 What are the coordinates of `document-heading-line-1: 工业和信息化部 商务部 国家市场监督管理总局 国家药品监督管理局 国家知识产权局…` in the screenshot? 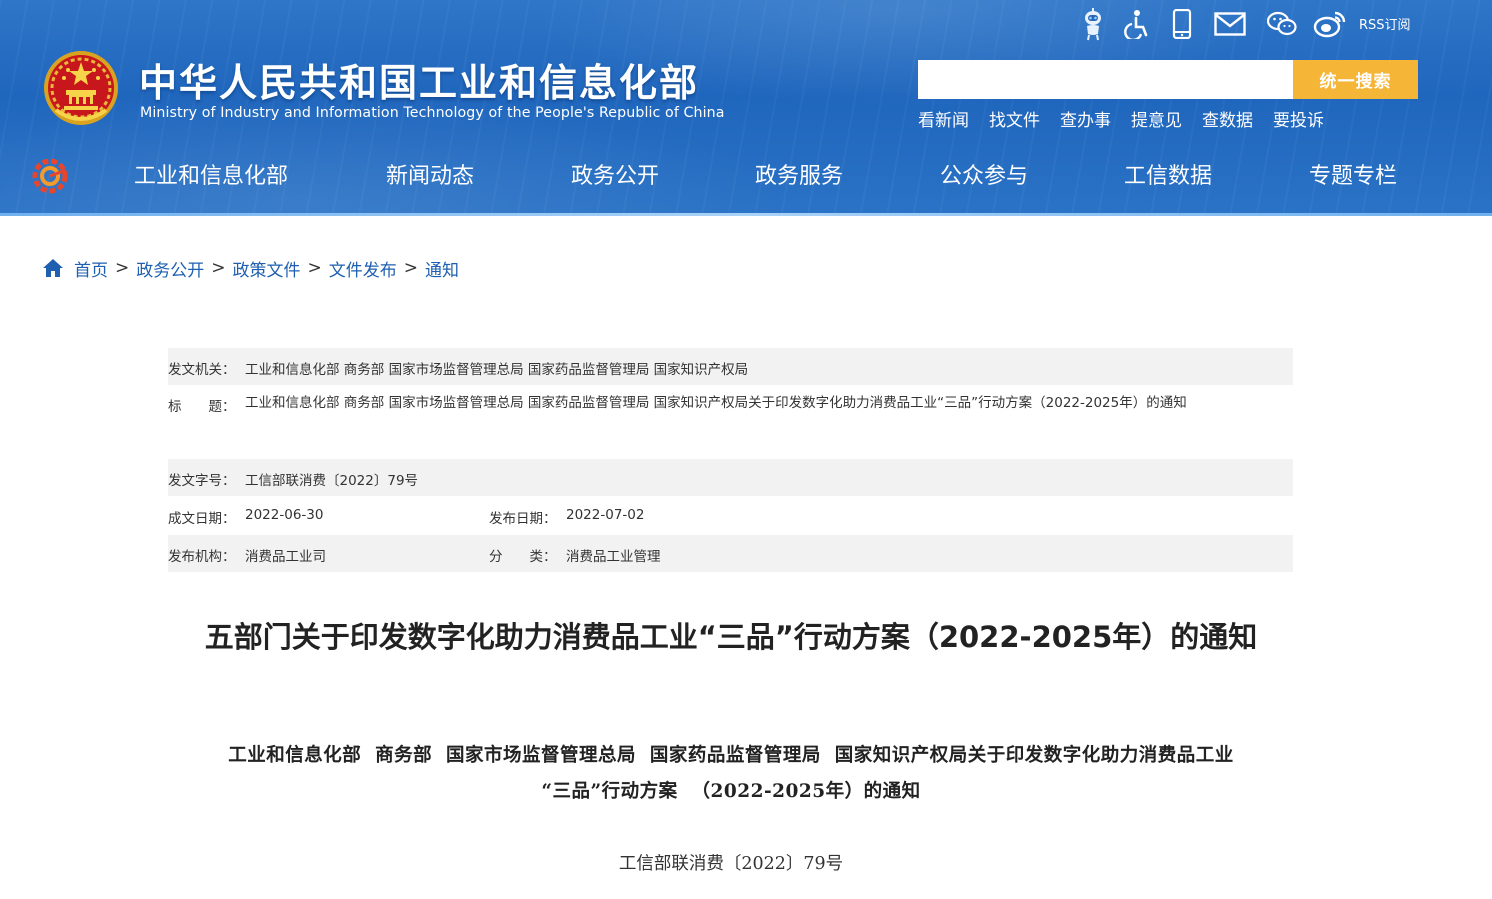 It's located at (731, 755).